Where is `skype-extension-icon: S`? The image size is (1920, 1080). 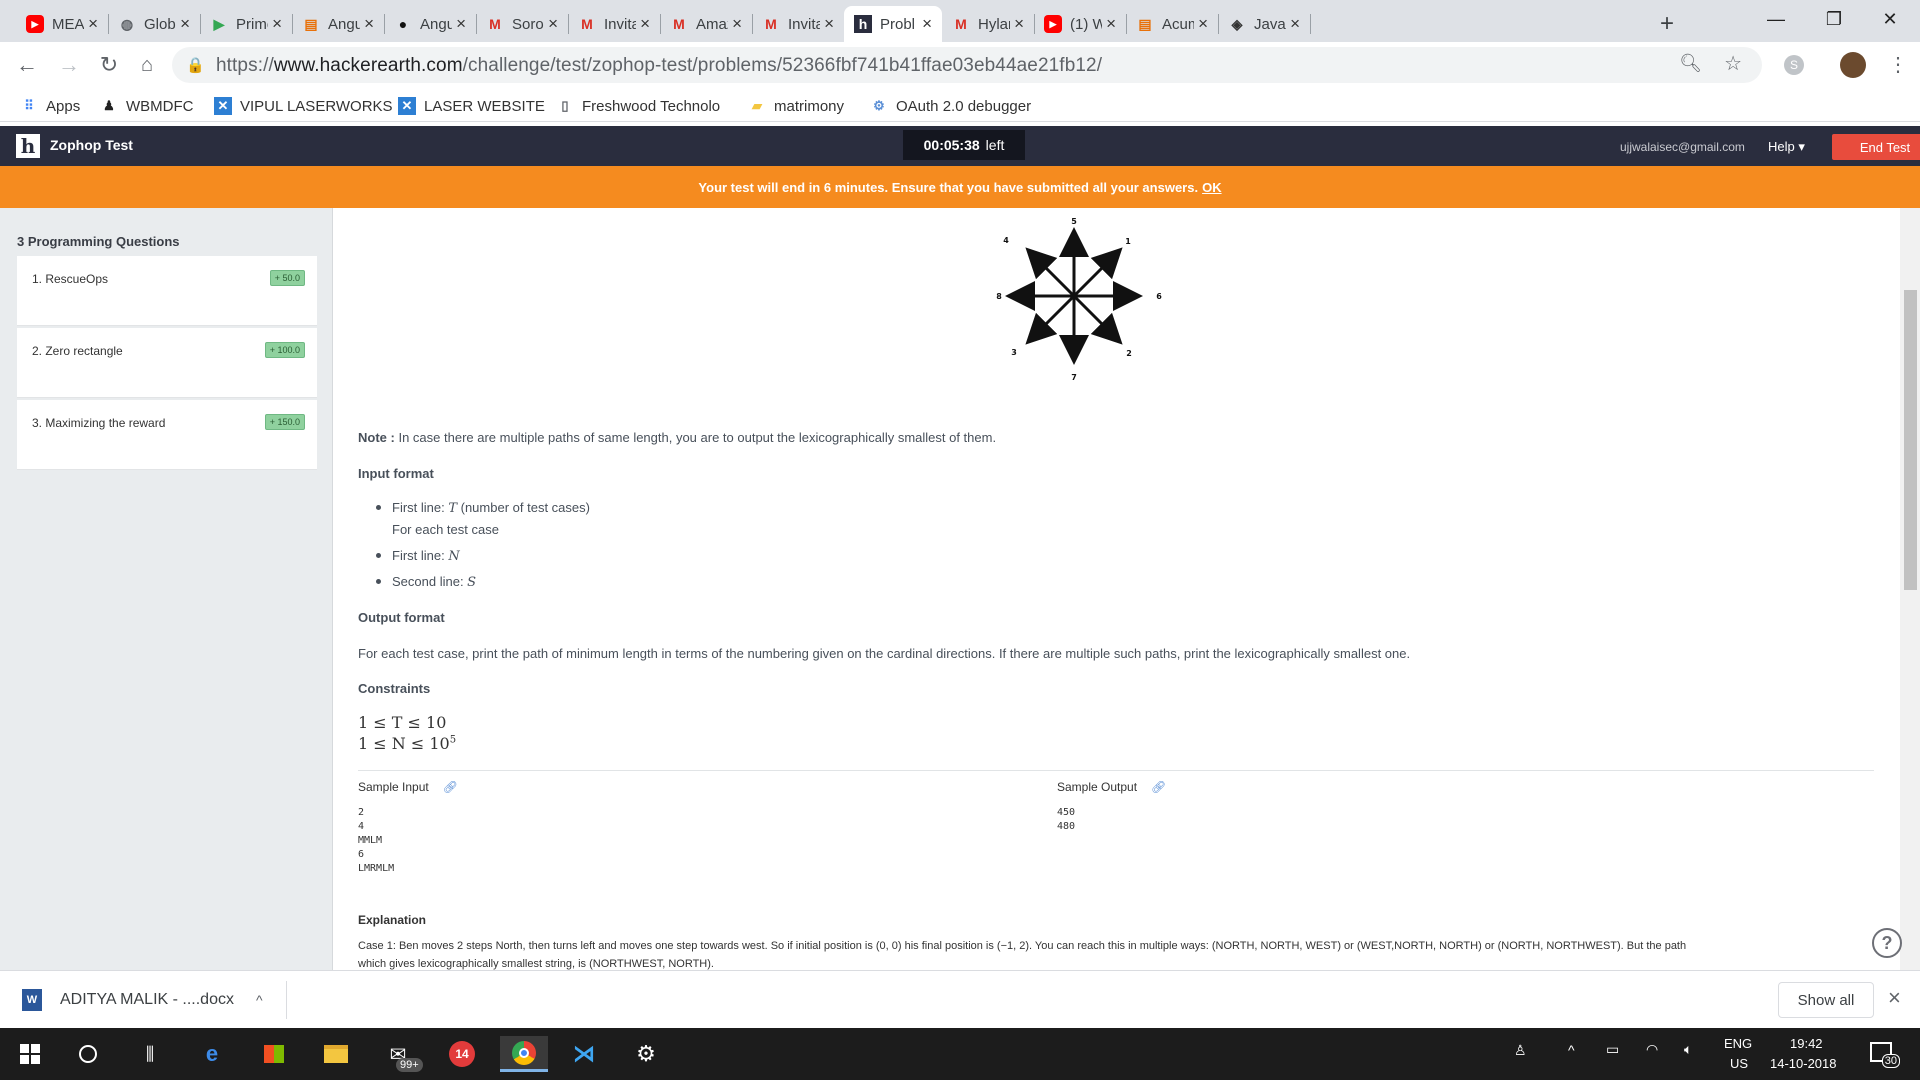
skype-extension-icon: S is located at coordinates (1794, 65).